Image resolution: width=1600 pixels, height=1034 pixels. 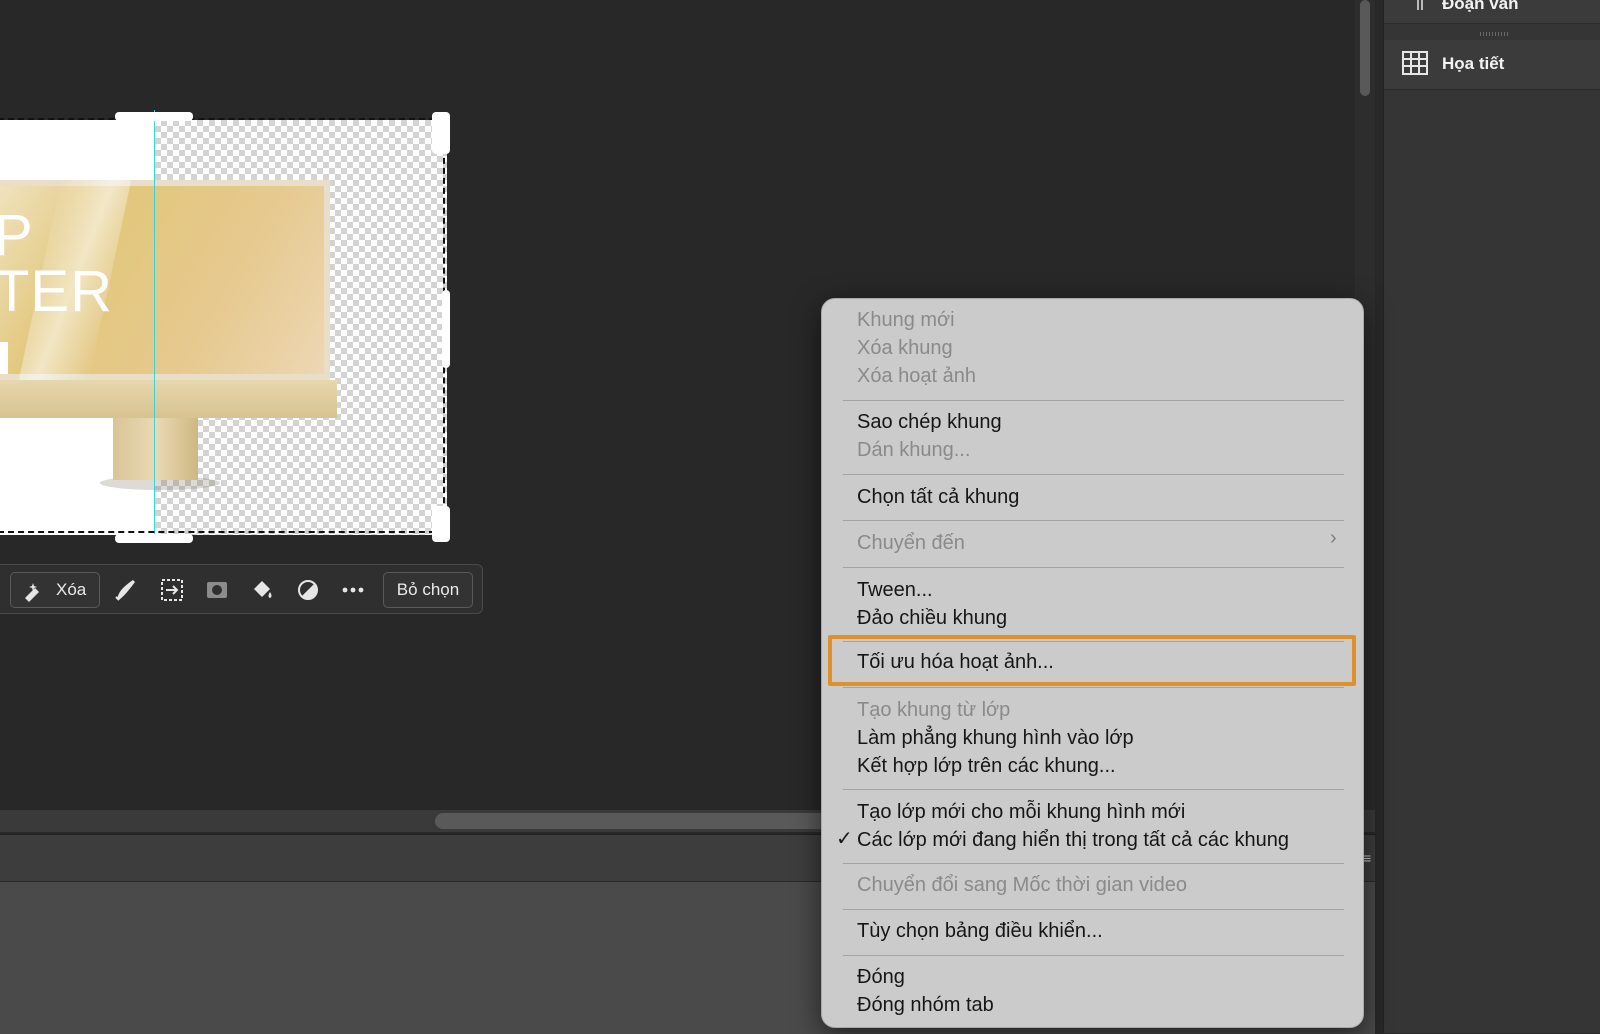 I want to click on mask-icon, so click(x=217, y=590).